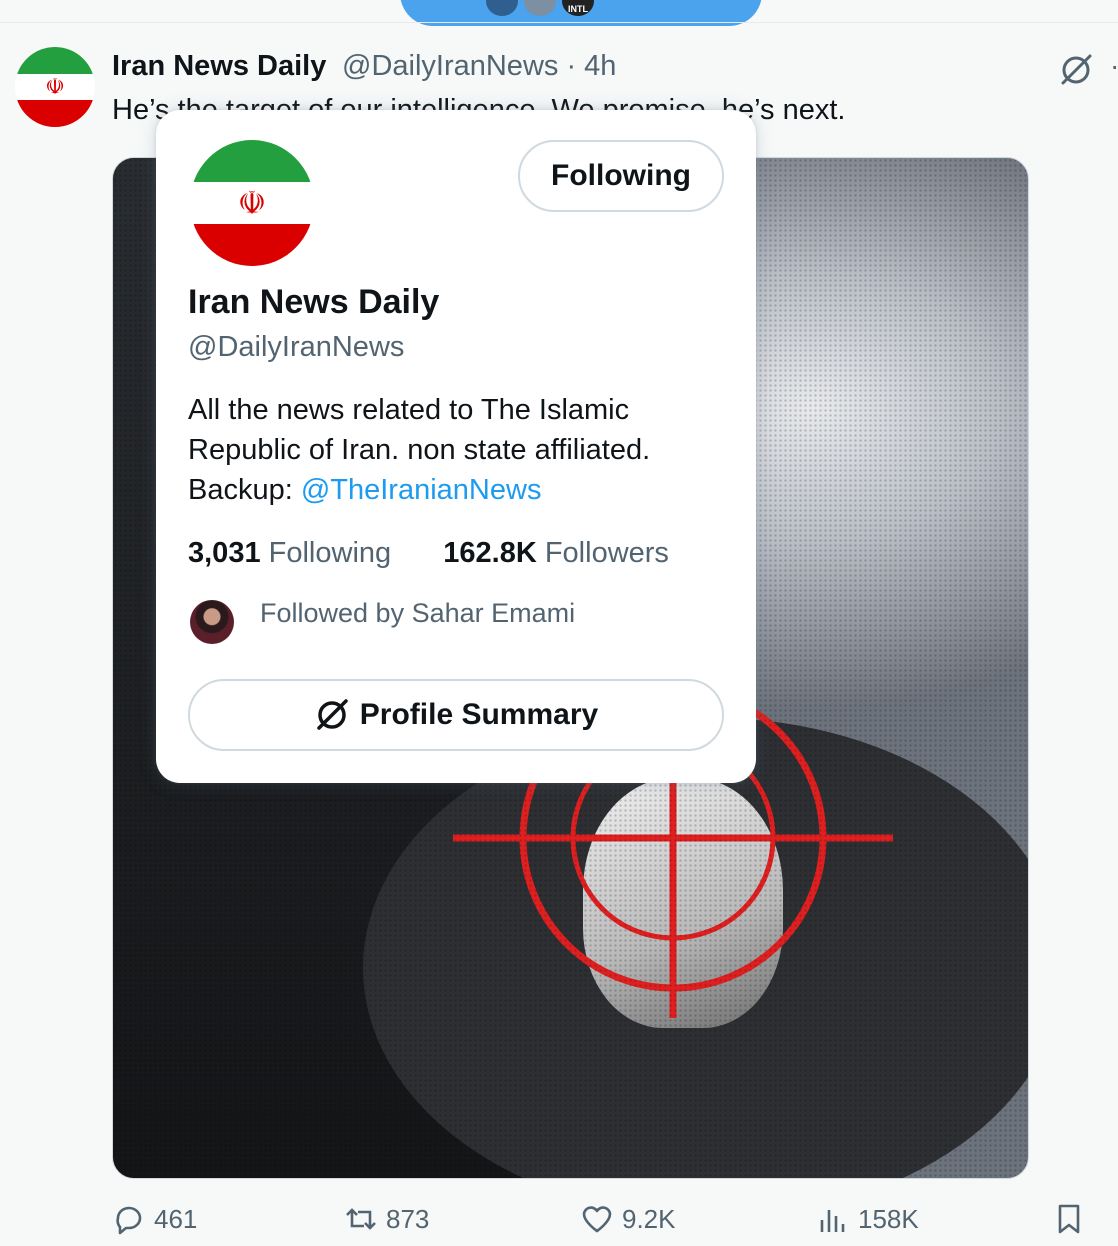 The height and width of the screenshot is (1246, 1118). I want to click on pill-avatar-badge: INTL, so click(578, 9).